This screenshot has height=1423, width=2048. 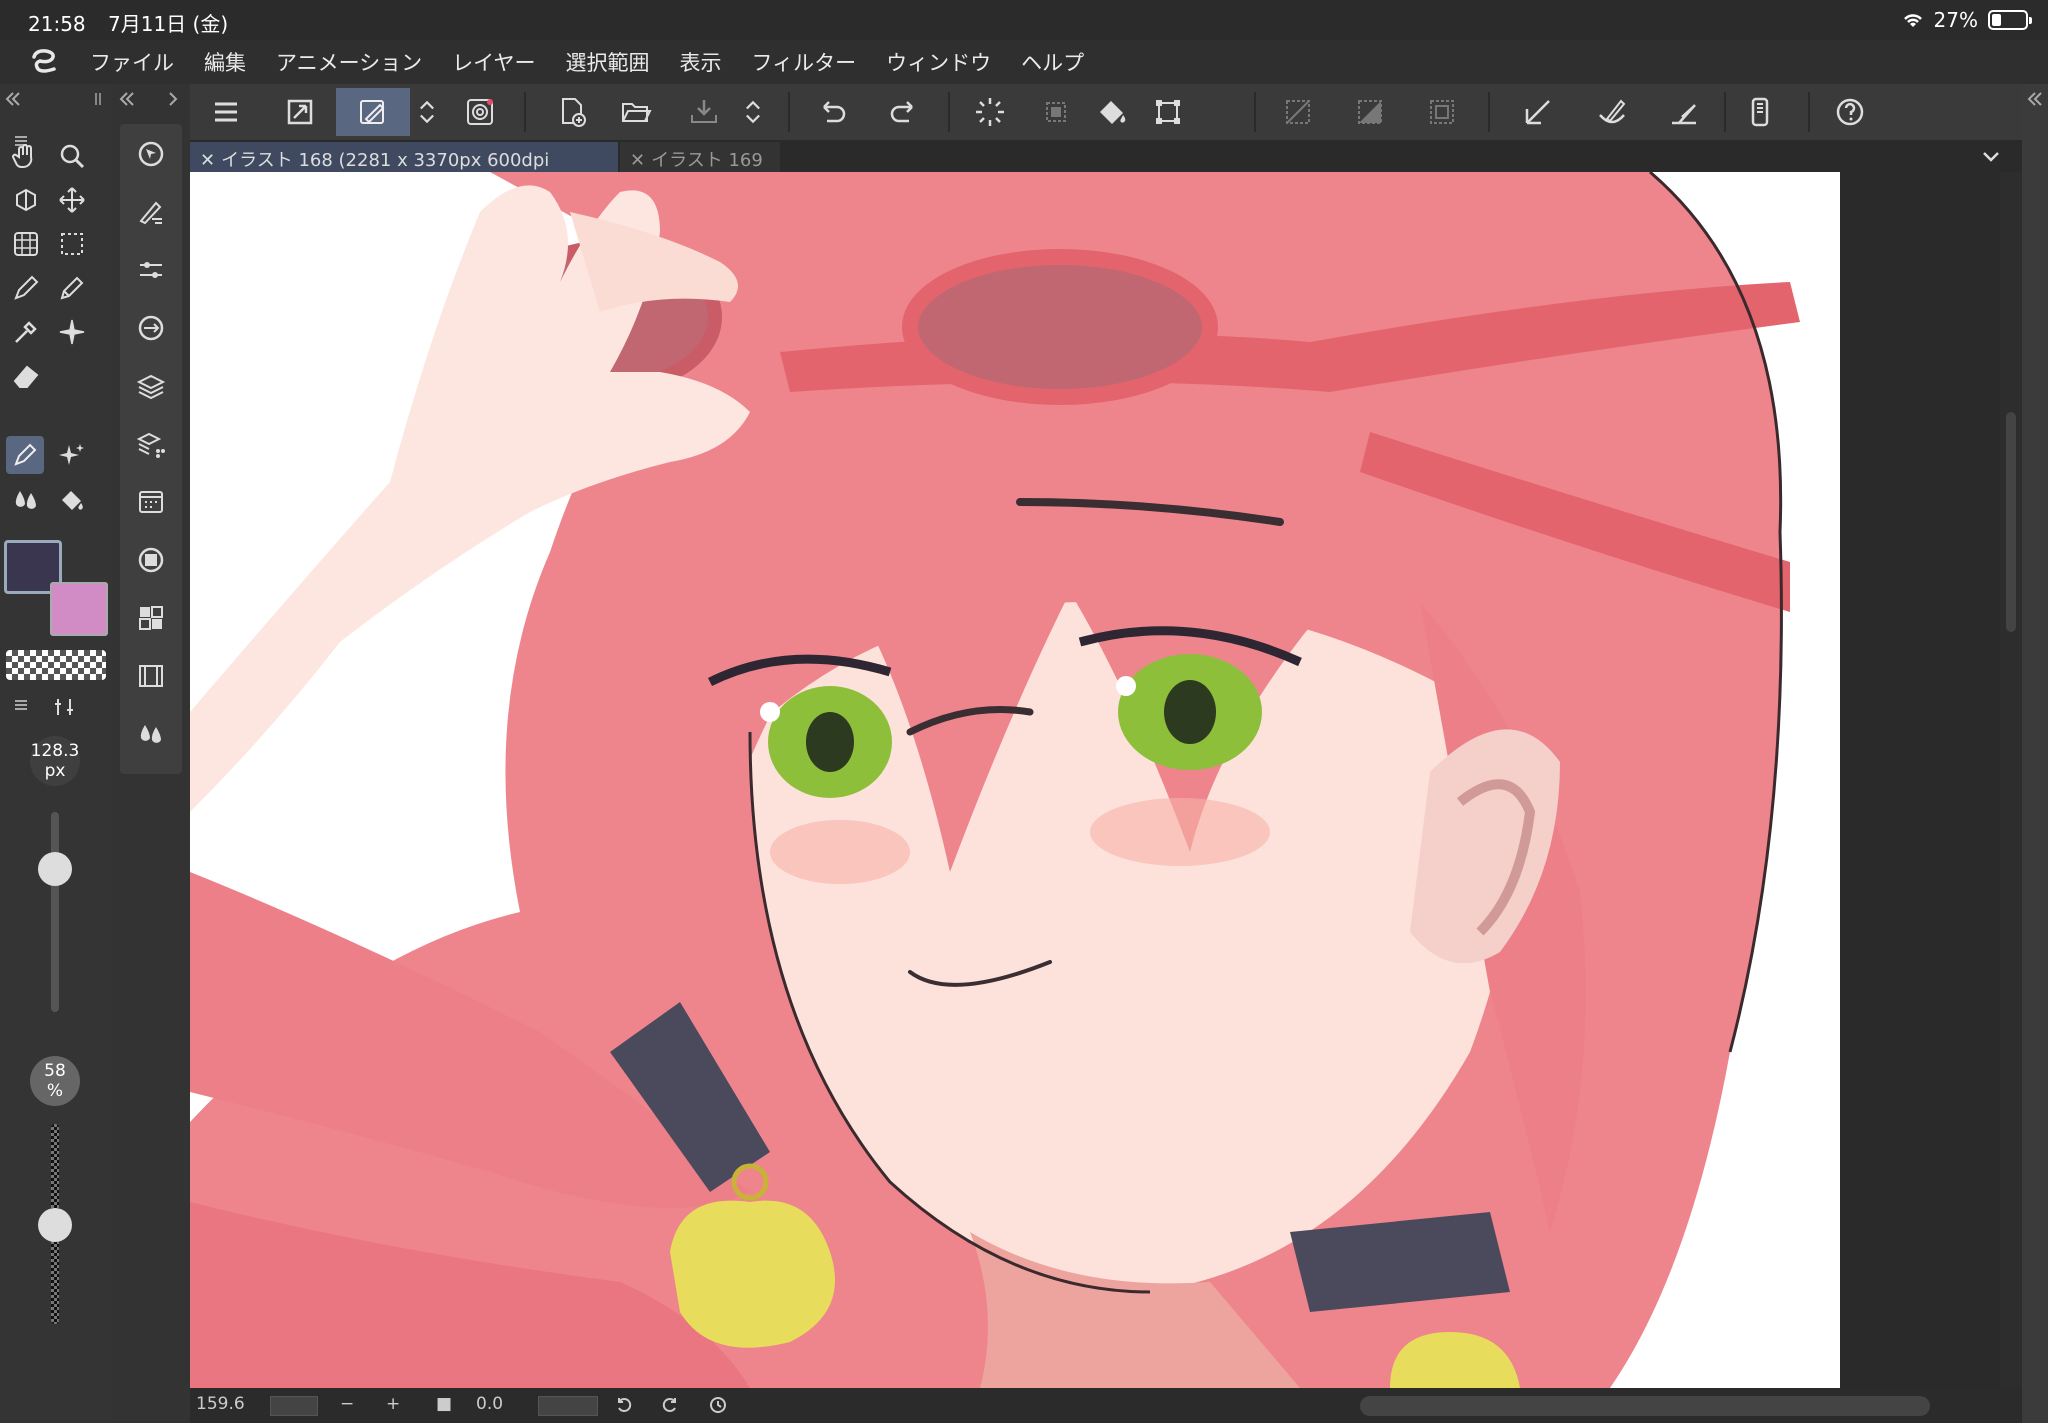 I want to click on reset-rotation-icon, so click(x=718, y=1405).